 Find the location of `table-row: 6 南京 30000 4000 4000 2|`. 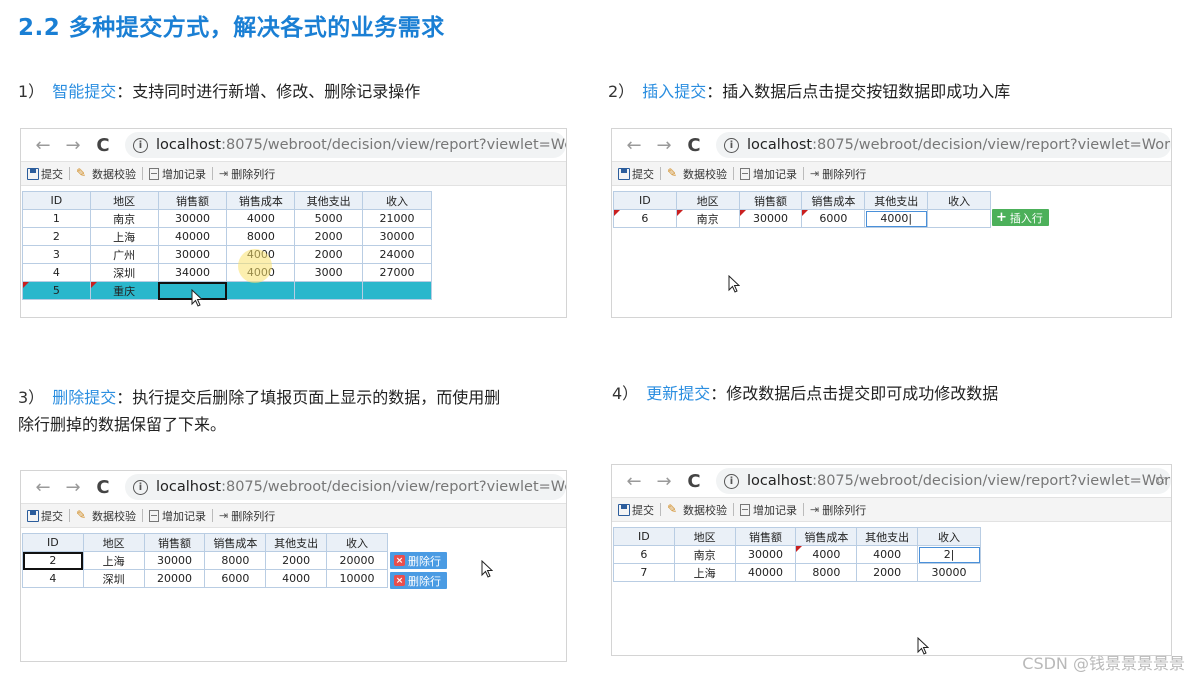

table-row: 6 南京 30000 4000 4000 2| is located at coordinates (797, 554).